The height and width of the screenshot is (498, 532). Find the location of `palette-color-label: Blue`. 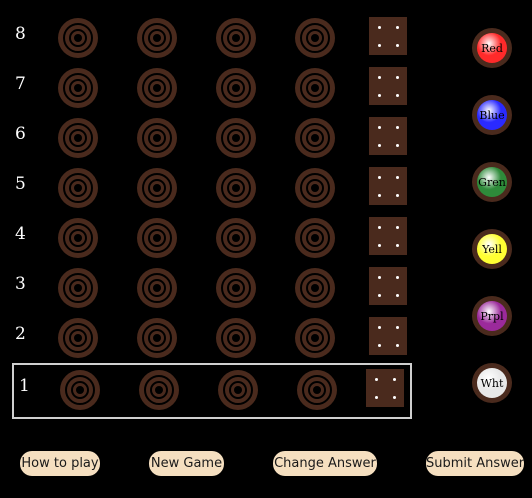

palette-color-label: Blue is located at coordinates (492, 115).